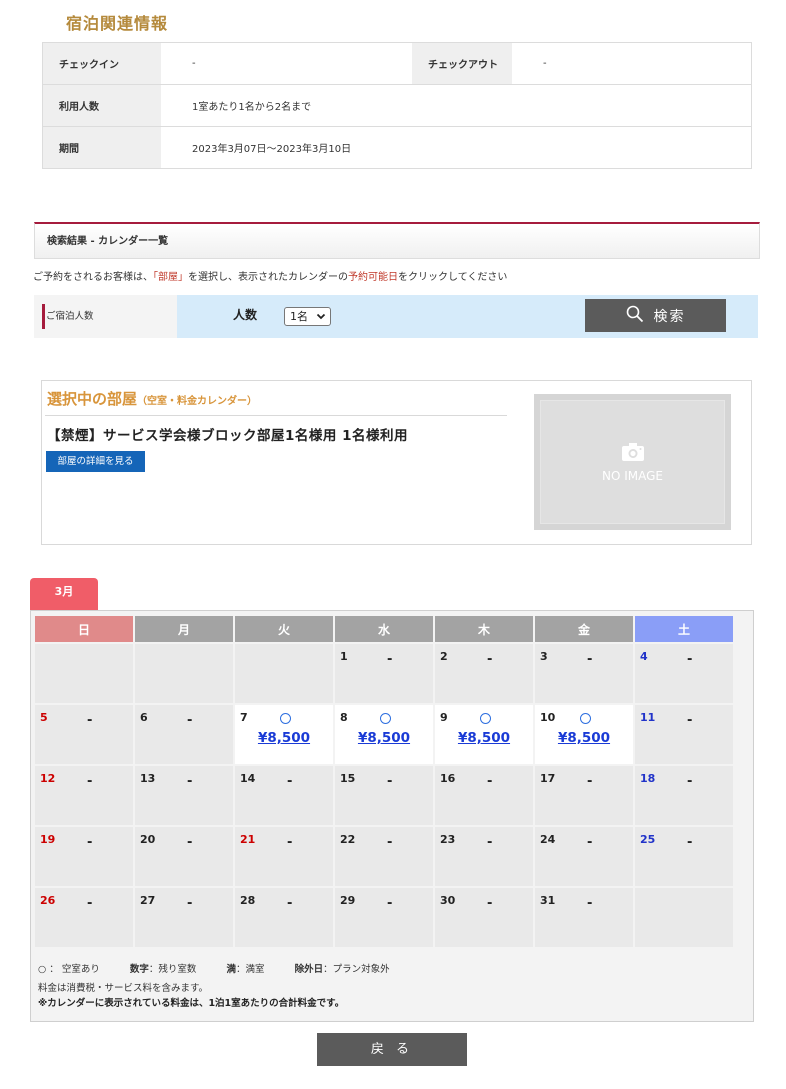 The image size is (786, 1089). Describe the element at coordinates (444, 717) in the screenshot. I see `day-number: 9` at that location.